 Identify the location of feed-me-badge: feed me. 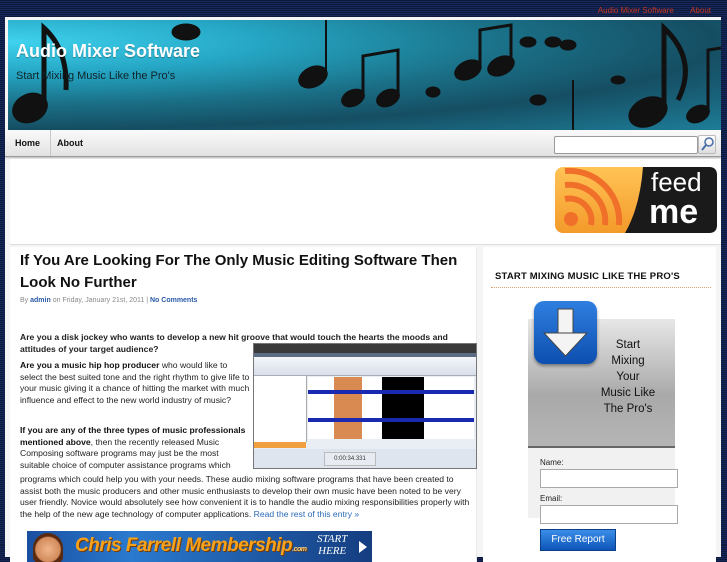
(636, 203).